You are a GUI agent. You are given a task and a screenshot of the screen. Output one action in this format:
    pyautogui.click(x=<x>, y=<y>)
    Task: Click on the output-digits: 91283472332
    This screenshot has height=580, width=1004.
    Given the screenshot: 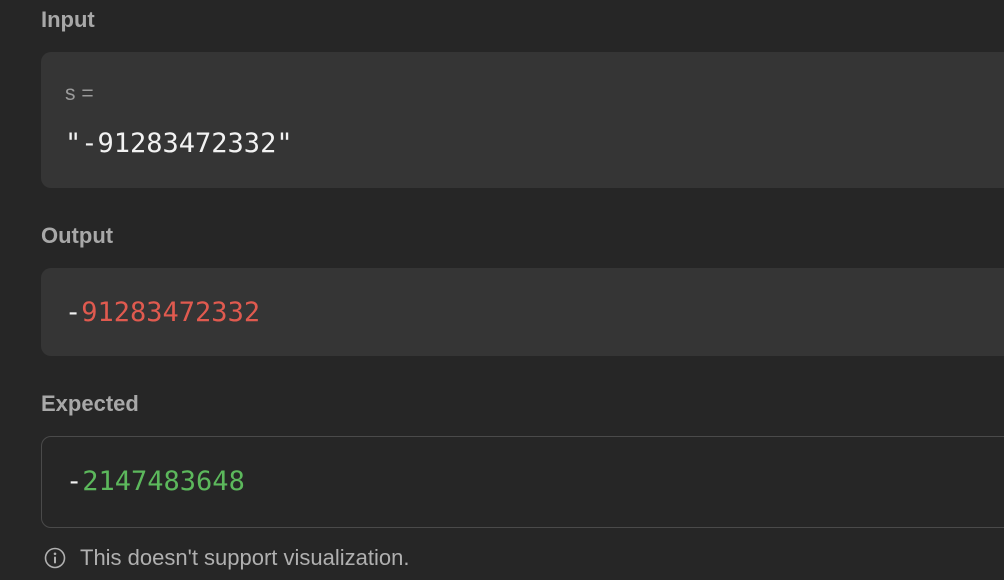 What is the action you would take?
    pyautogui.click(x=171, y=312)
    